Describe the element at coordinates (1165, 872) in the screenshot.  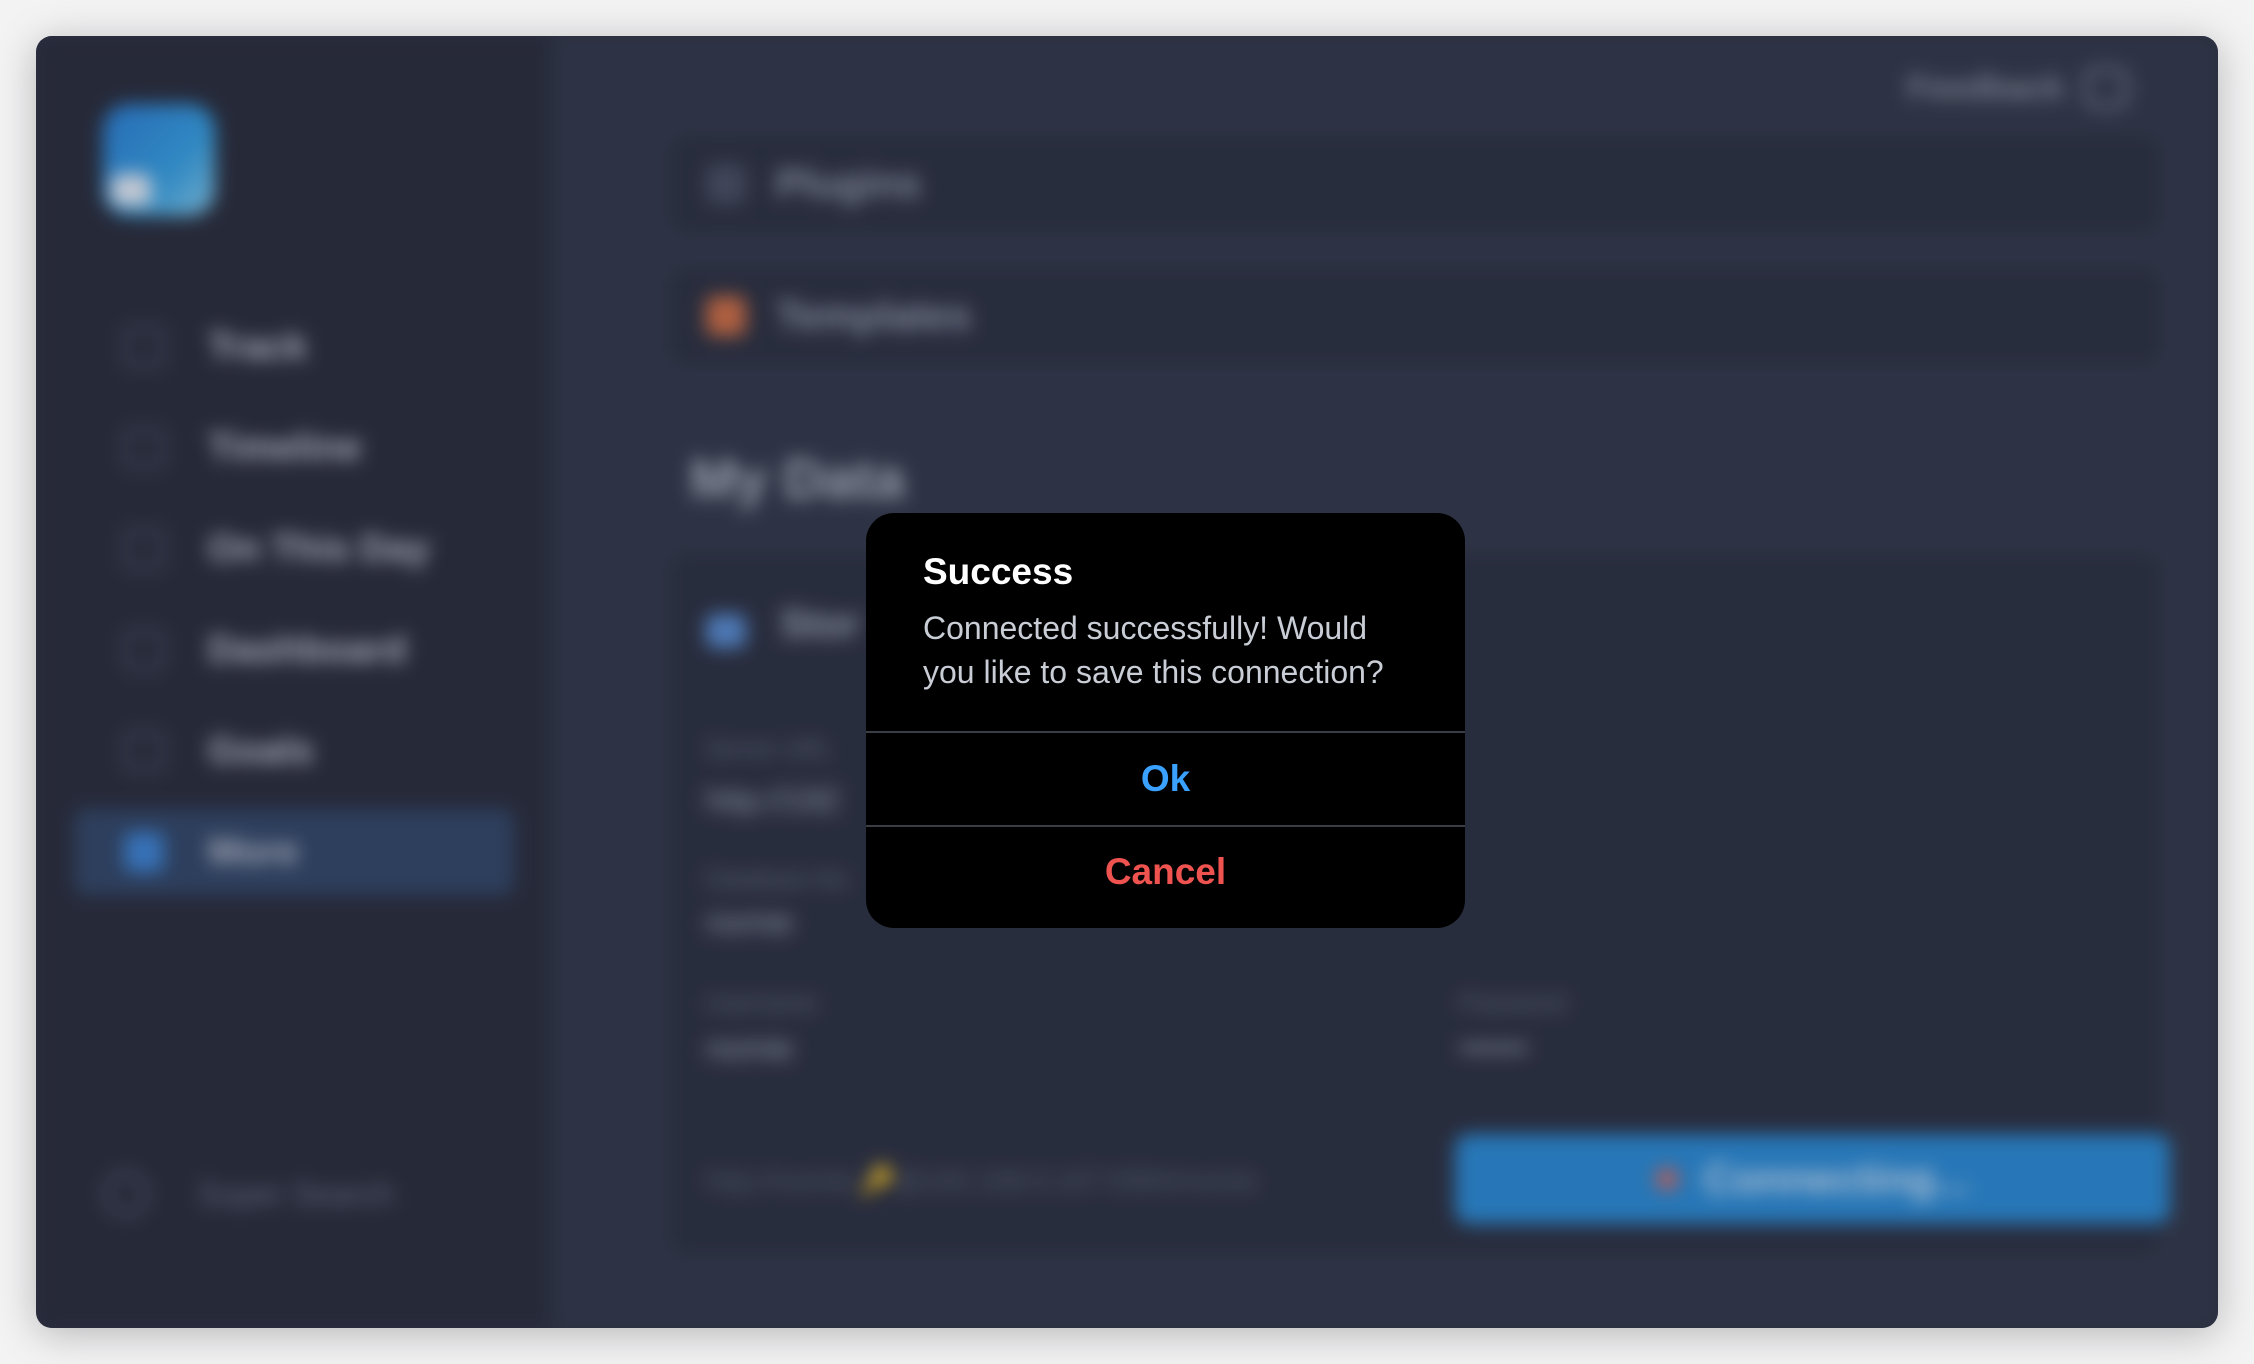
I see `cancel-button: Cancel` at that location.